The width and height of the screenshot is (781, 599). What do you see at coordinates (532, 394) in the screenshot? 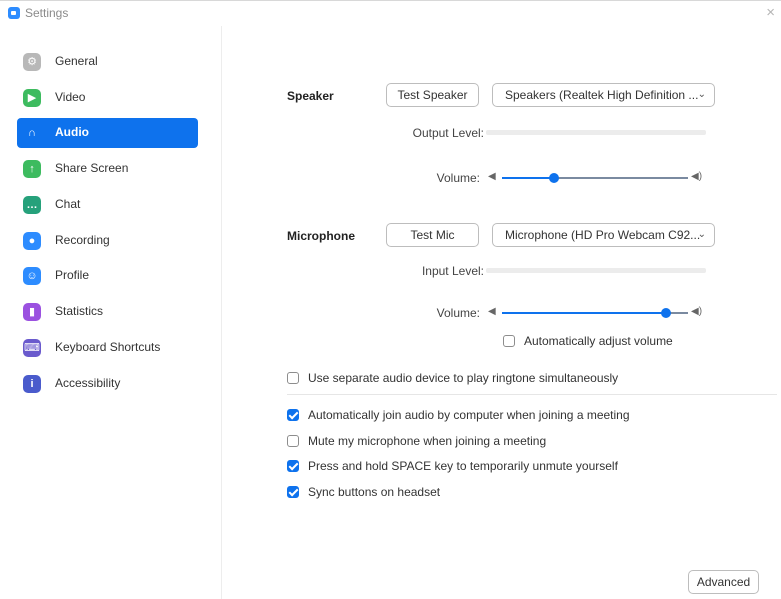
I see `section-divider` at bounding box center [532, 394].